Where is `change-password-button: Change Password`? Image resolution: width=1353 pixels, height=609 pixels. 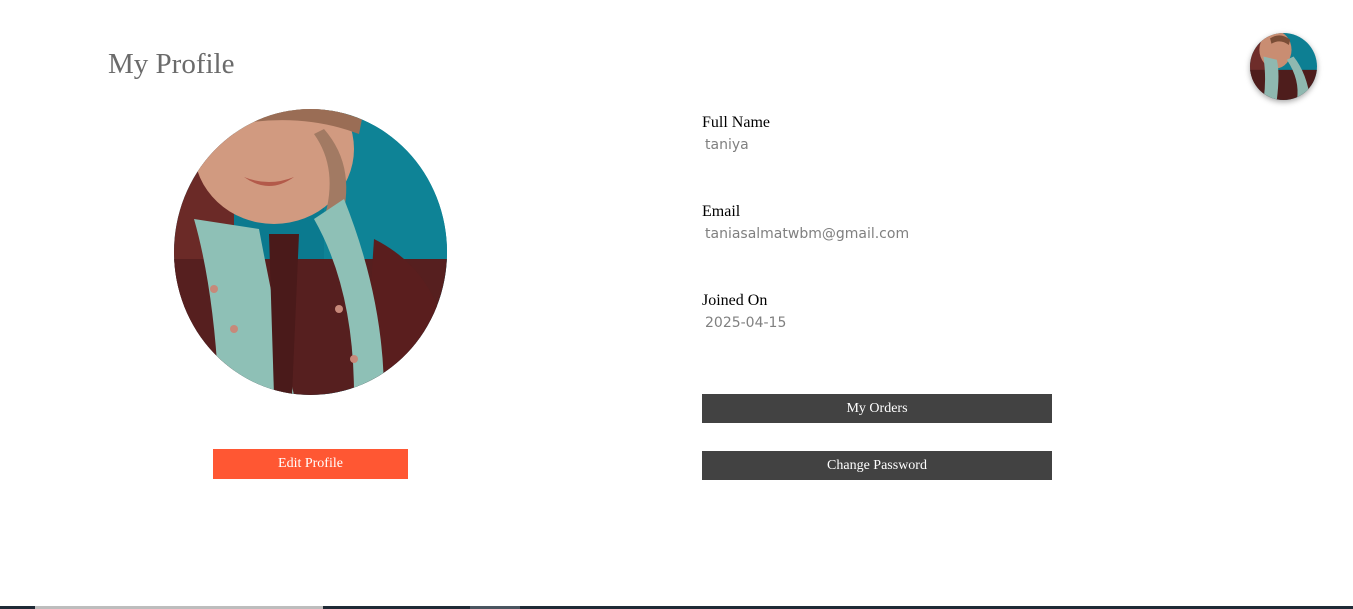
change-password-button: Change Password is located at coordinates (877, 465).